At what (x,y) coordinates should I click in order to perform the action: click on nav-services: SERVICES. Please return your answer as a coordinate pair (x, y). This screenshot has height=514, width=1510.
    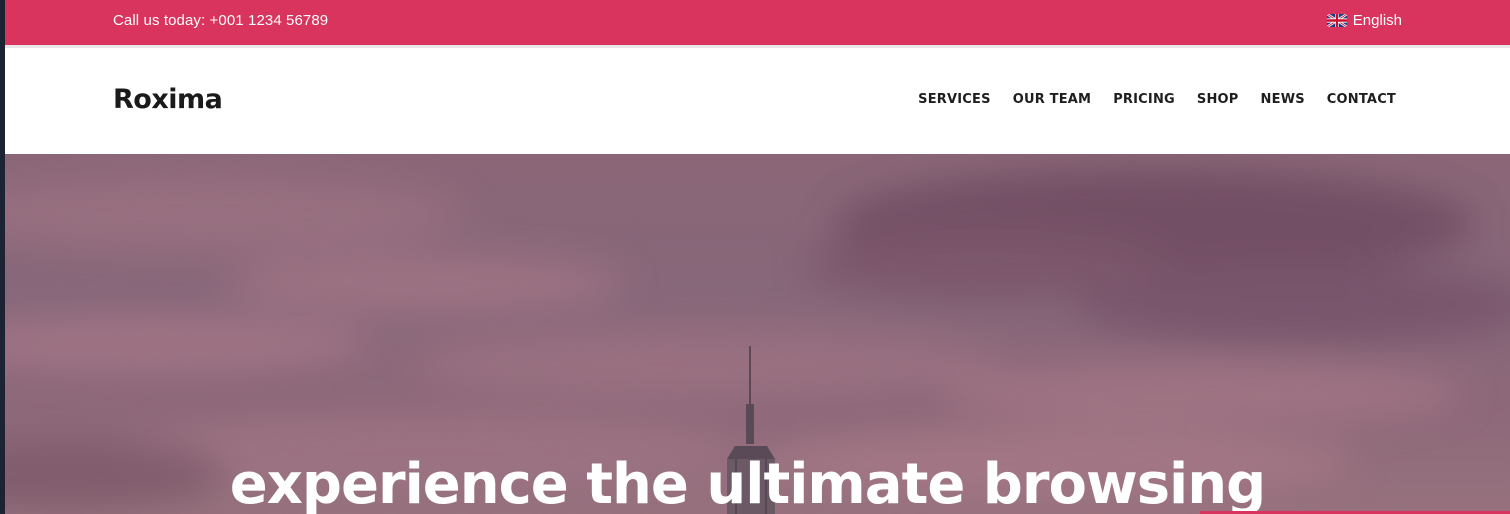
    Looking at the image, I should click on (954, 99).